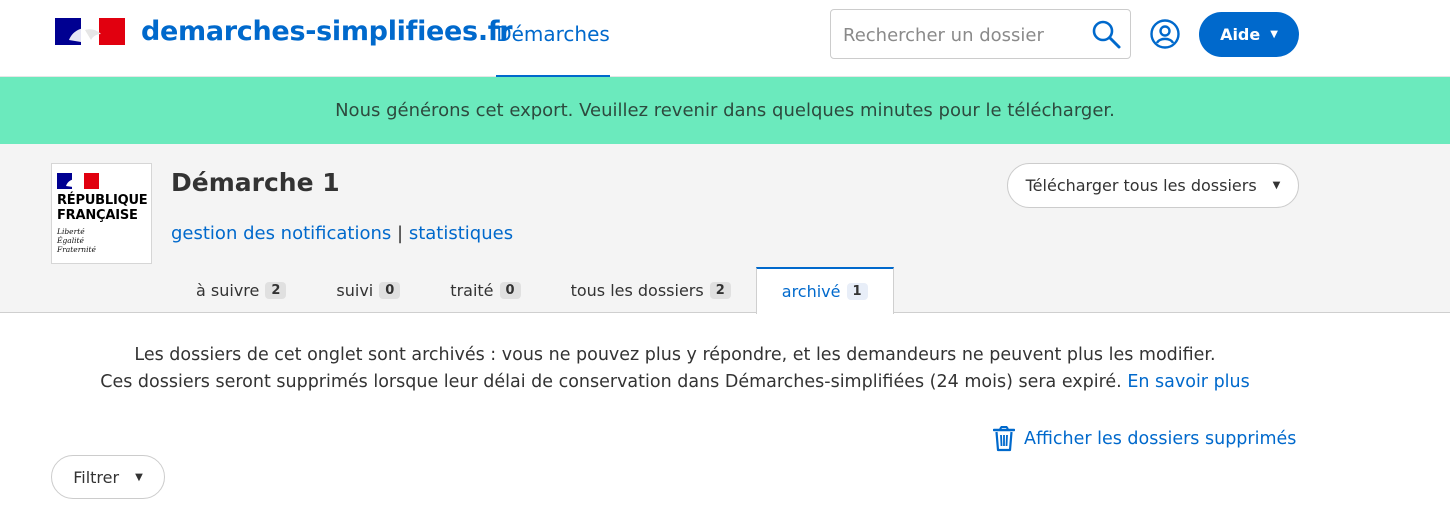 The image size is (1450, 506). What do you see at coordinates (1004, 439) in the screenshot?
I see `trash-icon` at bounding box center [1004, 439].